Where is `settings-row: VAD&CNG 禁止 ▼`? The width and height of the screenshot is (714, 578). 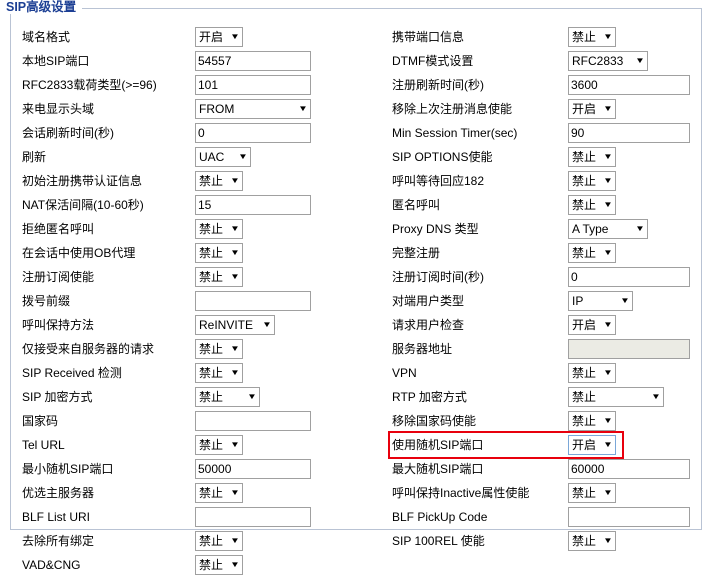 settings-row: VAD&CNG 禁止 ▼ is located at coordinates (202, 566).